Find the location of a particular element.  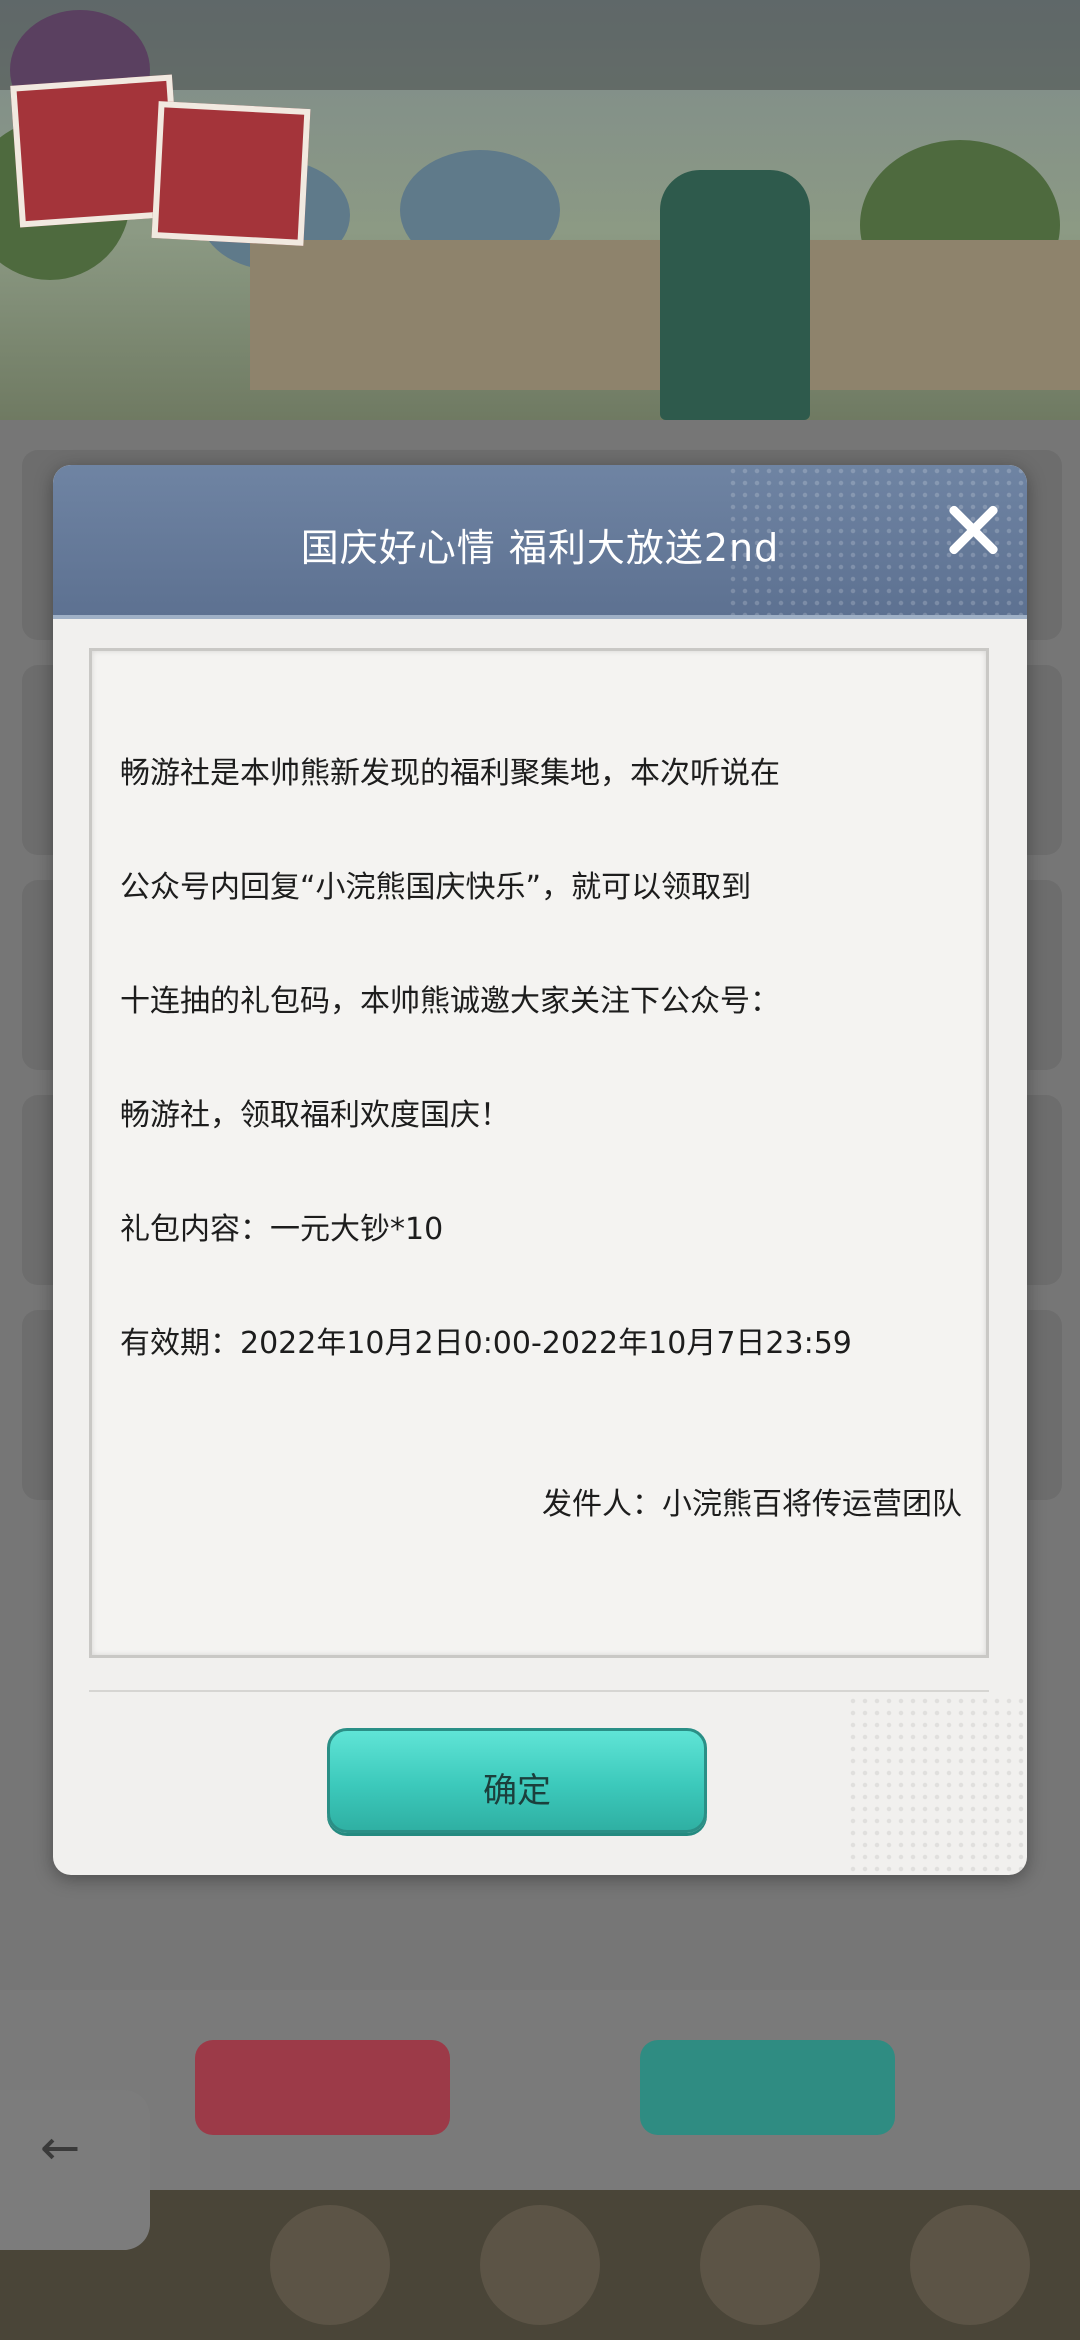

close-icon is located at coordinates (973, 530).